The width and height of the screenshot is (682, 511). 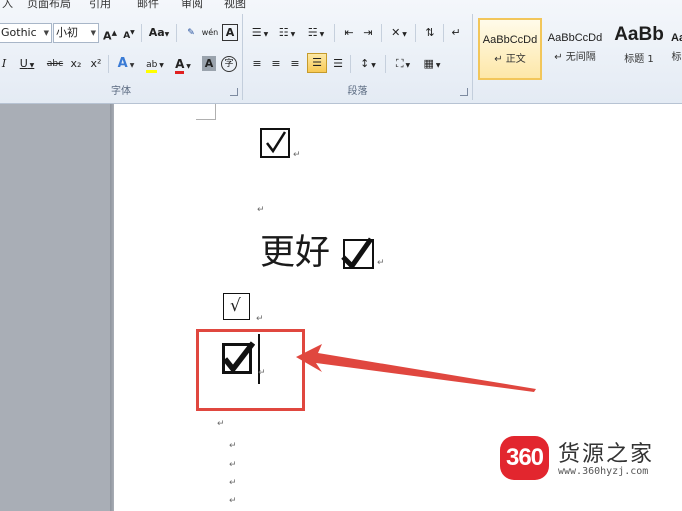 I want to click on paragraph-mark-icon: ↵, so click(x=456, y=32).